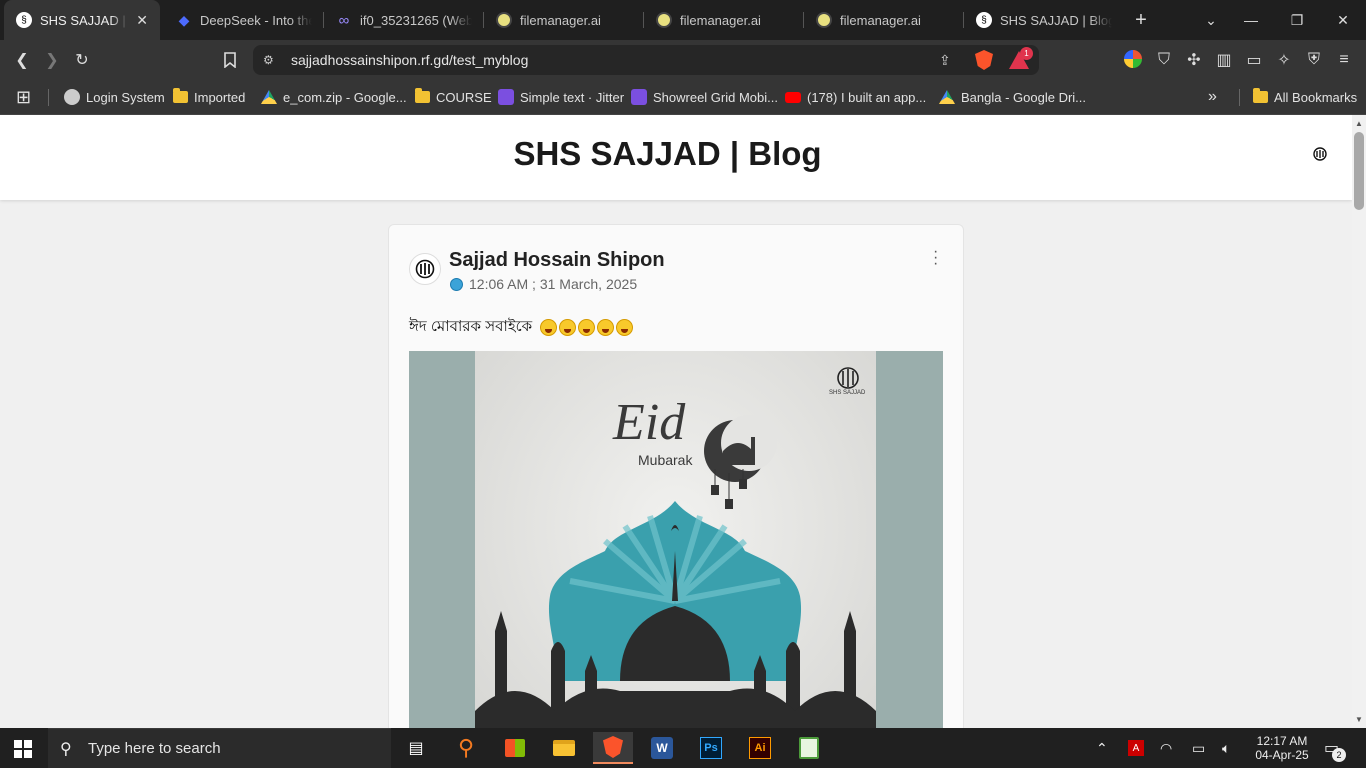 The height and width of the screenshot is (768, 1366). Describe the element at coordinates (1194, 60) in the screenshot. I see `extensions-puzzle-icon: ✣` at that location.